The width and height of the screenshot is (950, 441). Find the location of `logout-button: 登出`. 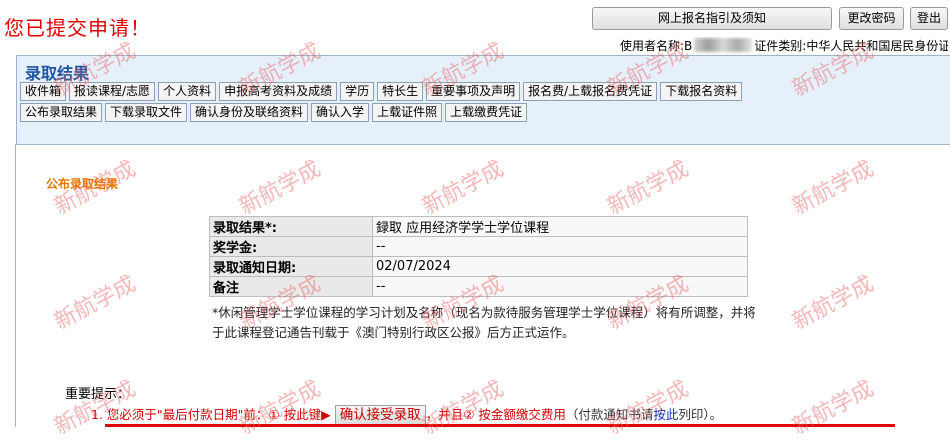

logout-button: 登出 is located at coordinates (929, 18).